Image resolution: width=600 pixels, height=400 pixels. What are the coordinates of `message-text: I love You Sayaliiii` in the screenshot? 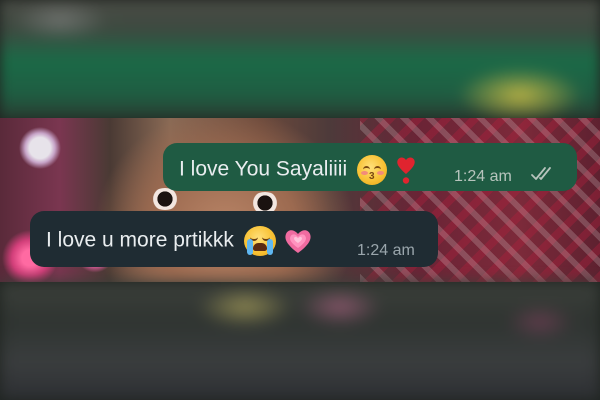 It's located at (263, 169).